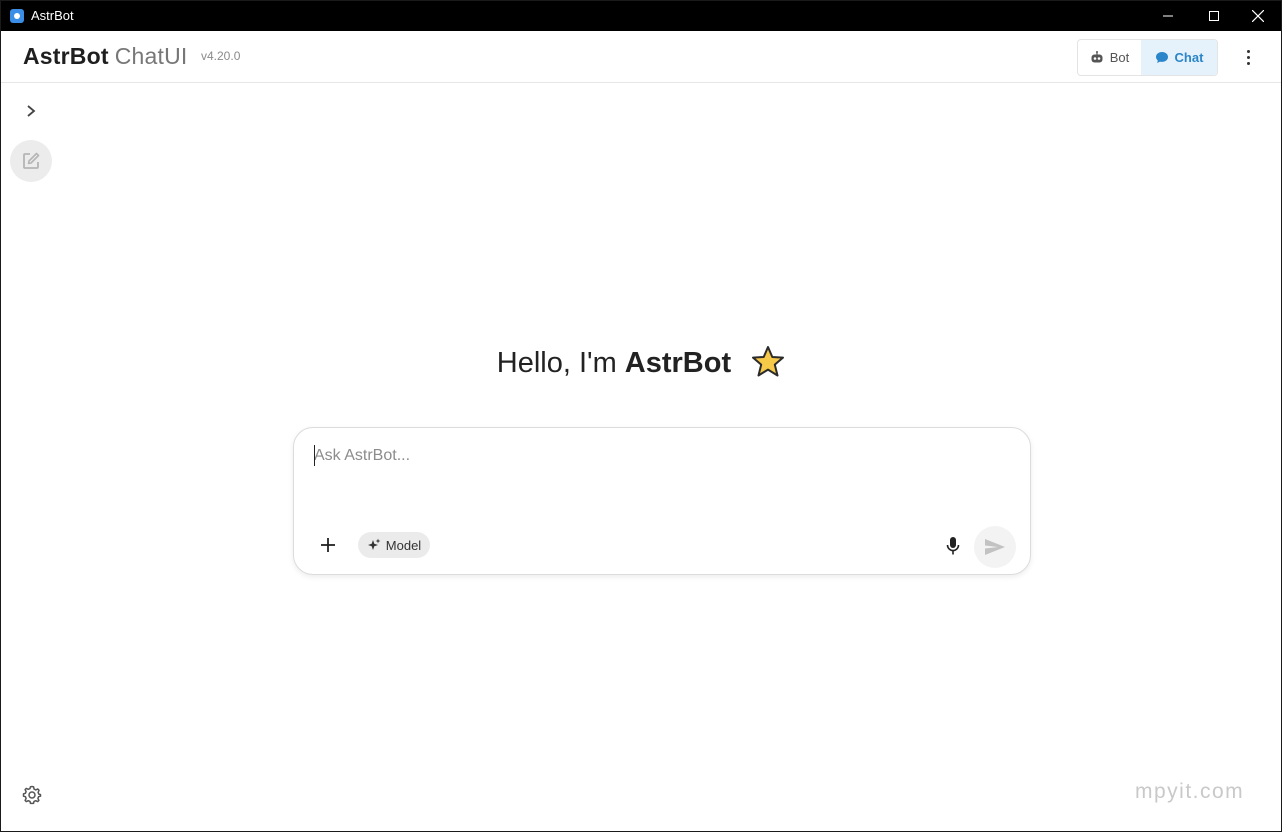  I want to click on mode-bot-button: Bot, so click(1109, 57).